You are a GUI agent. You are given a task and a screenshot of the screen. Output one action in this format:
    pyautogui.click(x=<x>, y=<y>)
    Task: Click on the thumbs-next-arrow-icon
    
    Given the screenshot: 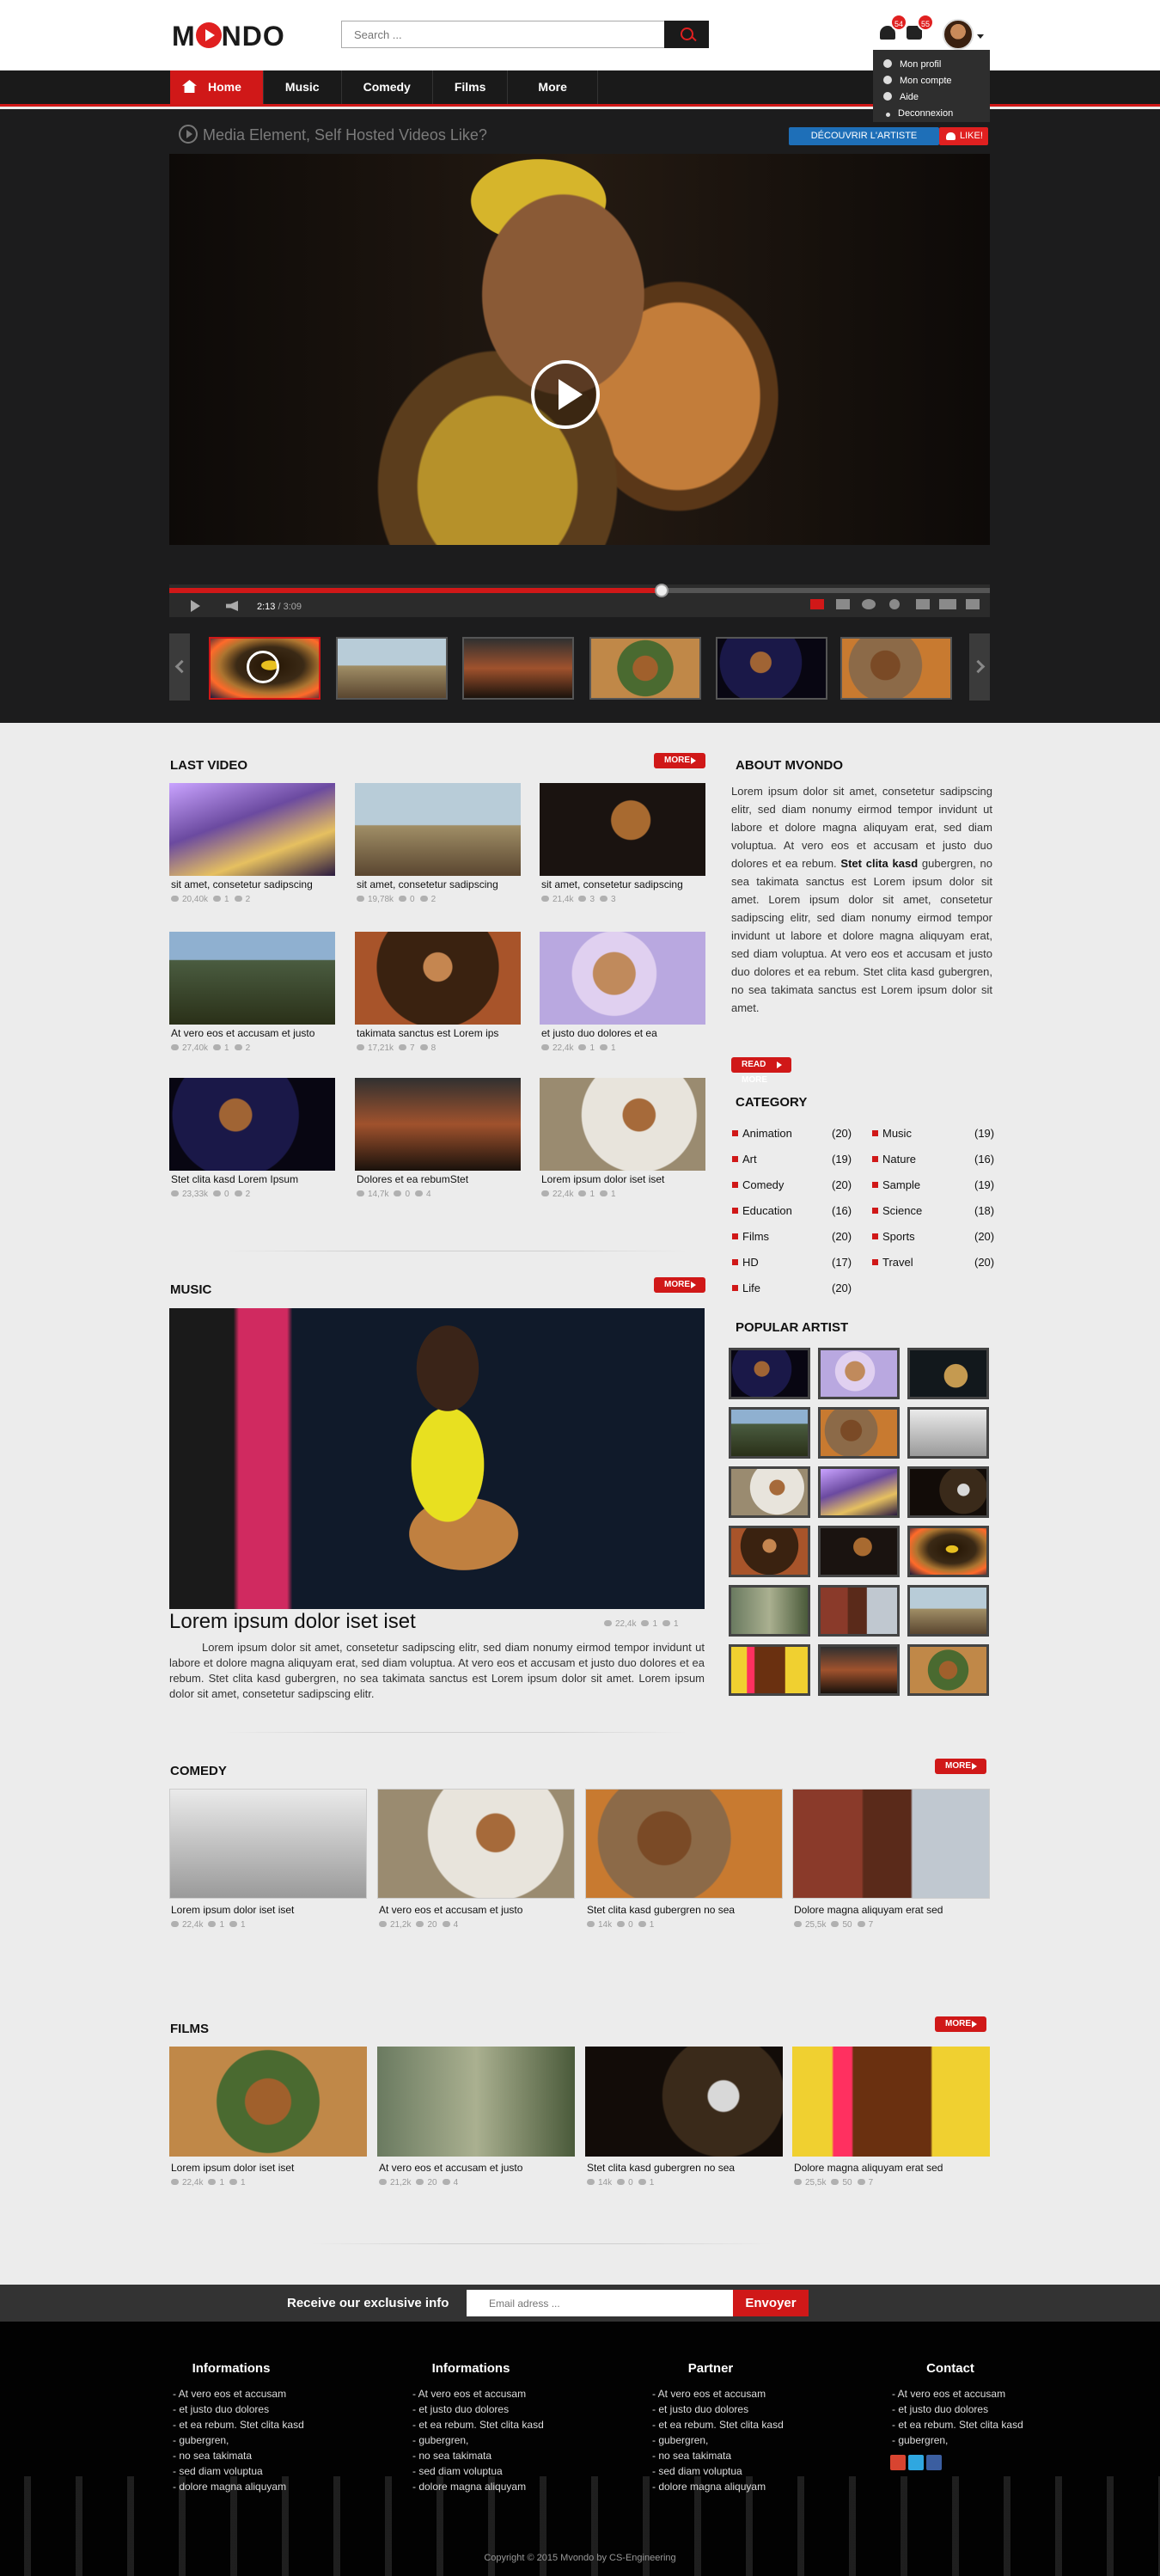 What is the action you would take?
    pyautogui.click(x=979, y=667)
    